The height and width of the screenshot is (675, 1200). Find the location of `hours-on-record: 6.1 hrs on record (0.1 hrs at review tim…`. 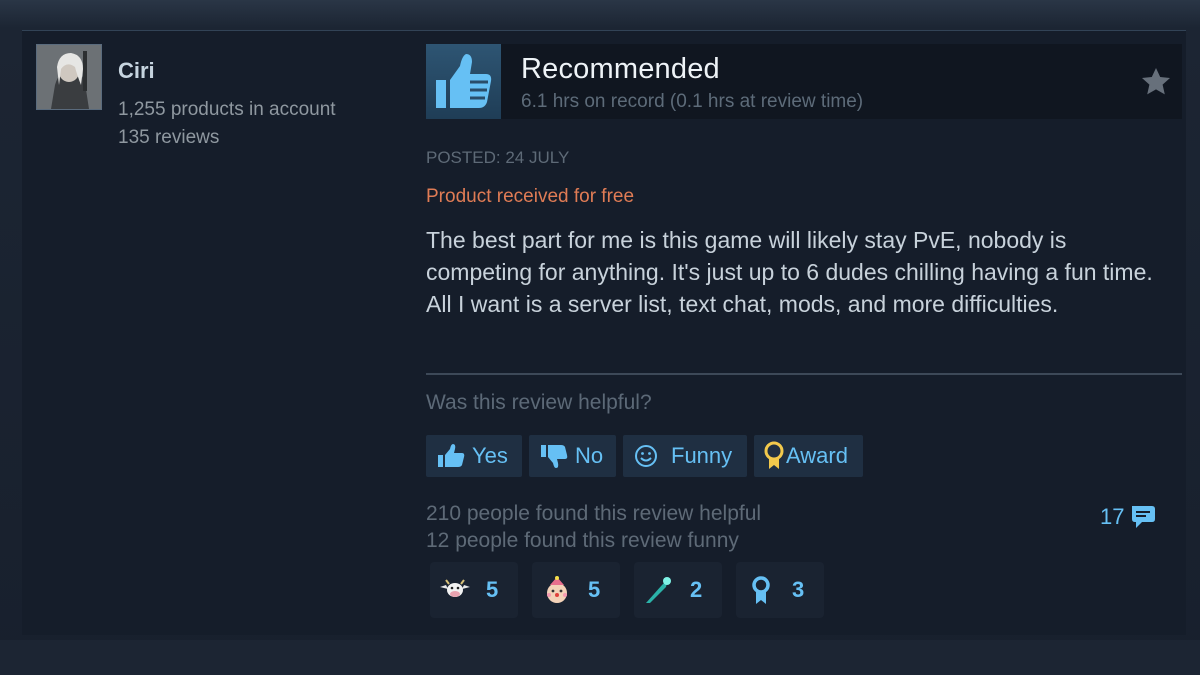

hours-on-record: 6.1 hrs on record (0.1 hrs at review tim… is located at coordinates (692, 101).